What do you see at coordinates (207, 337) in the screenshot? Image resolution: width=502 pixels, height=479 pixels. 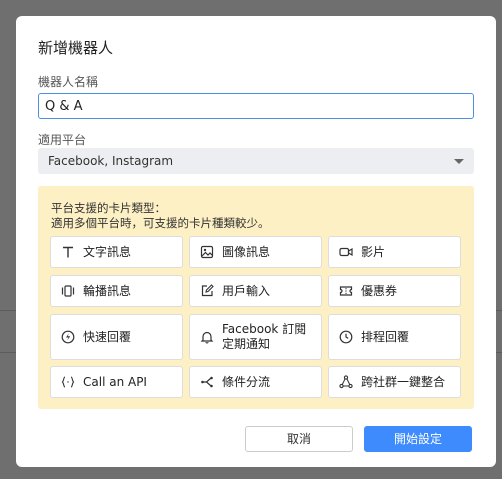 I see `bell-icon` at bounding box center [207, 337].